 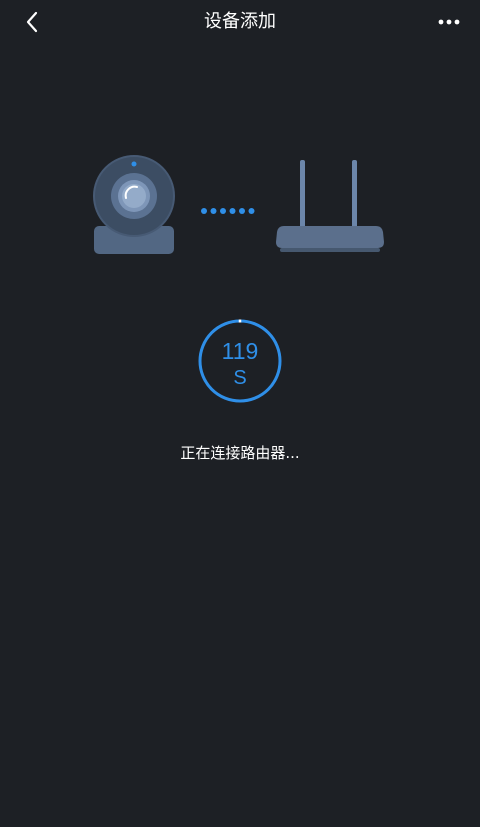 I want to click on page-title: 设备添加, so click(x=240, y=21).